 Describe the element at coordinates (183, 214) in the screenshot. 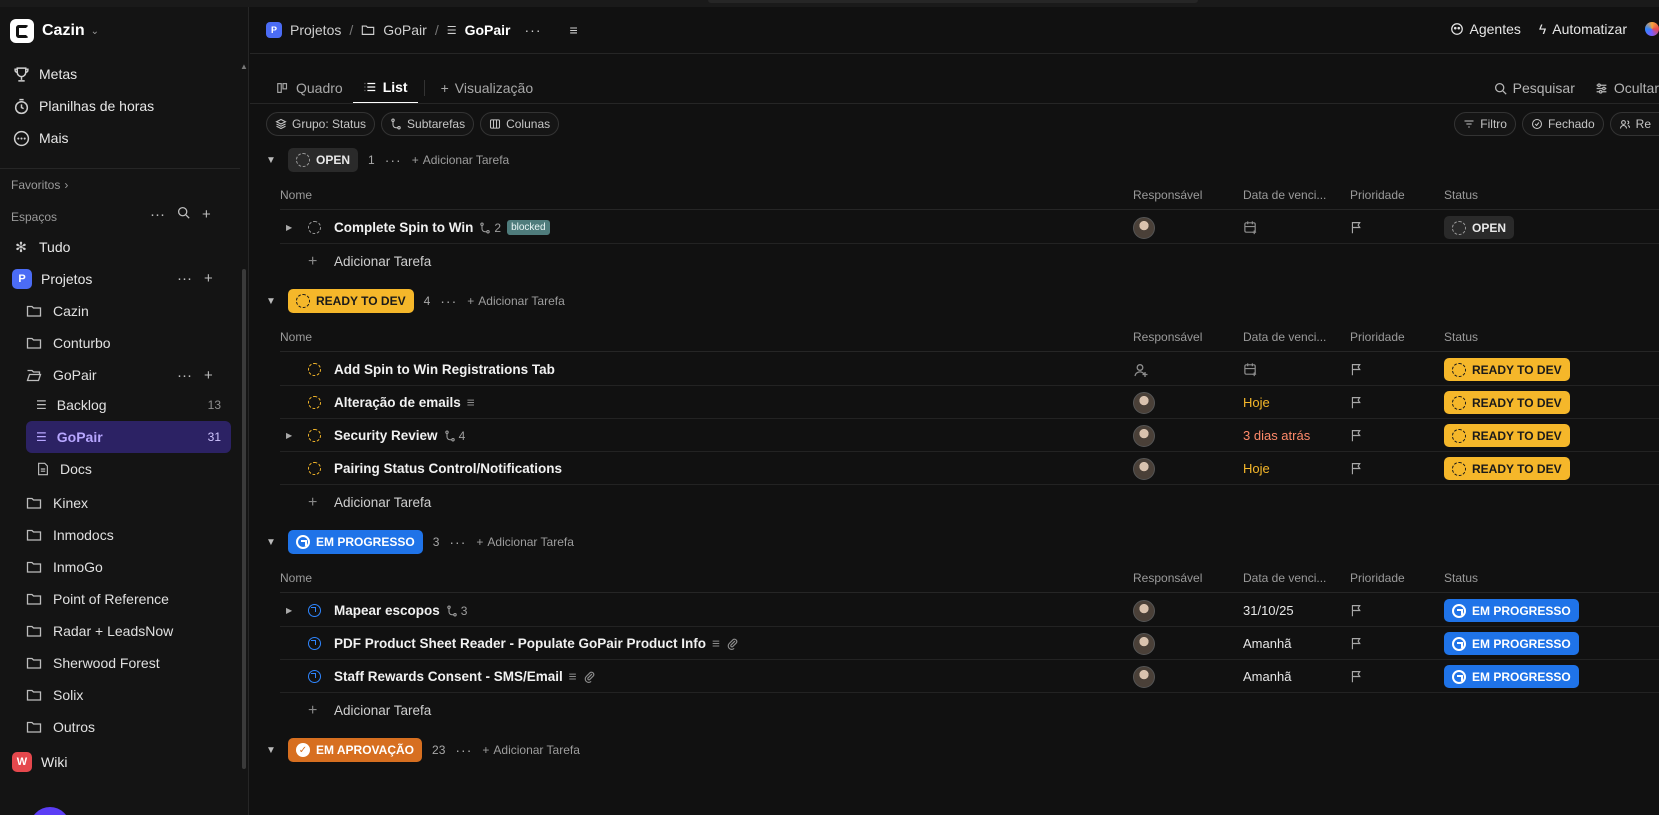

I see `search-icon` at that location.